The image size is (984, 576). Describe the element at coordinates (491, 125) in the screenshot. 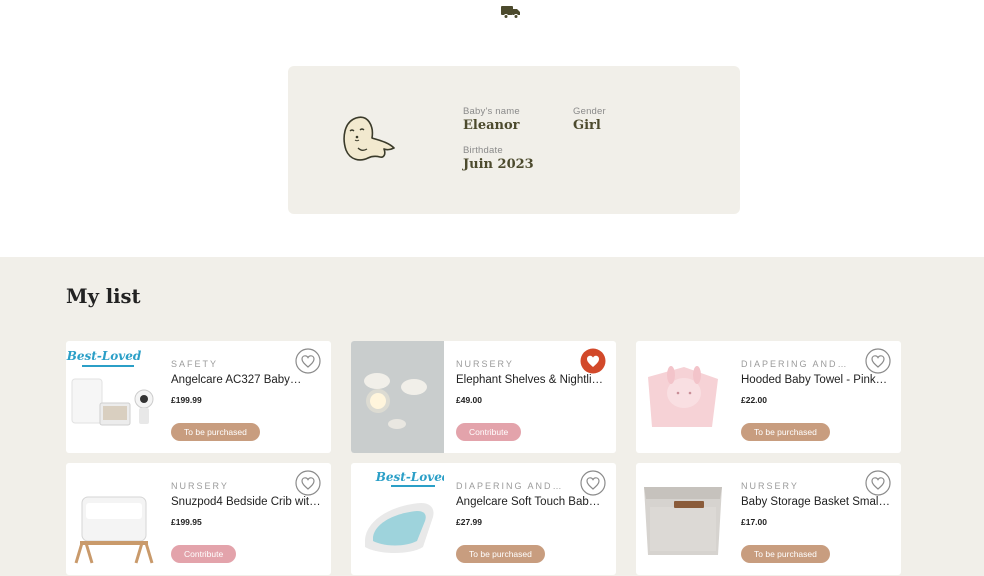

I see `baby-name-value: Eleanor` at that location.